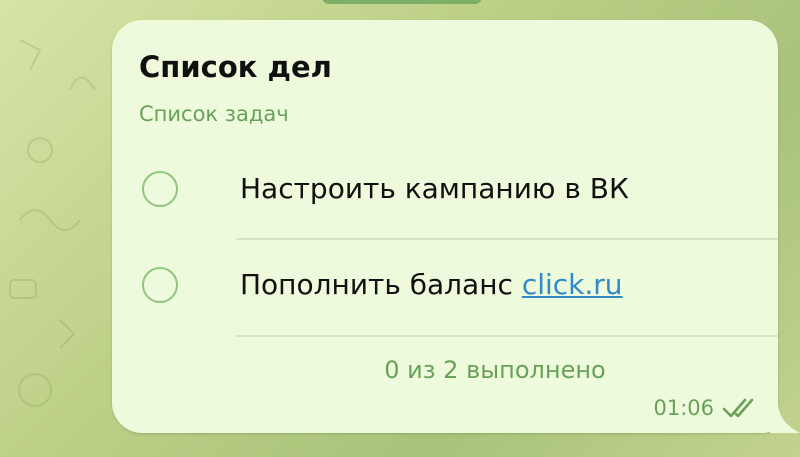  I want to click on task-text: Настроить кампанию в ВК, so click(434, 188).